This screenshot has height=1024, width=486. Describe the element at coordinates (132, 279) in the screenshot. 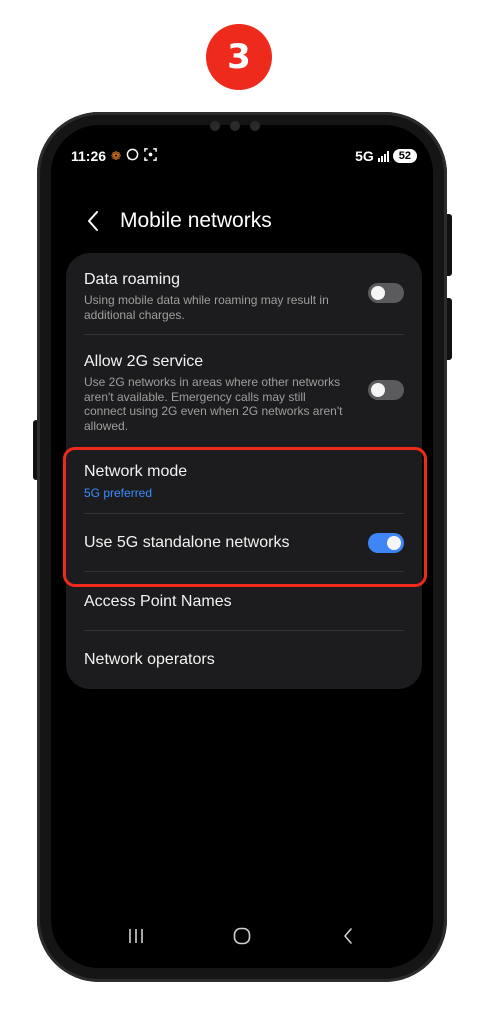

I see `data-roaming-title: Data roaming` at that location.